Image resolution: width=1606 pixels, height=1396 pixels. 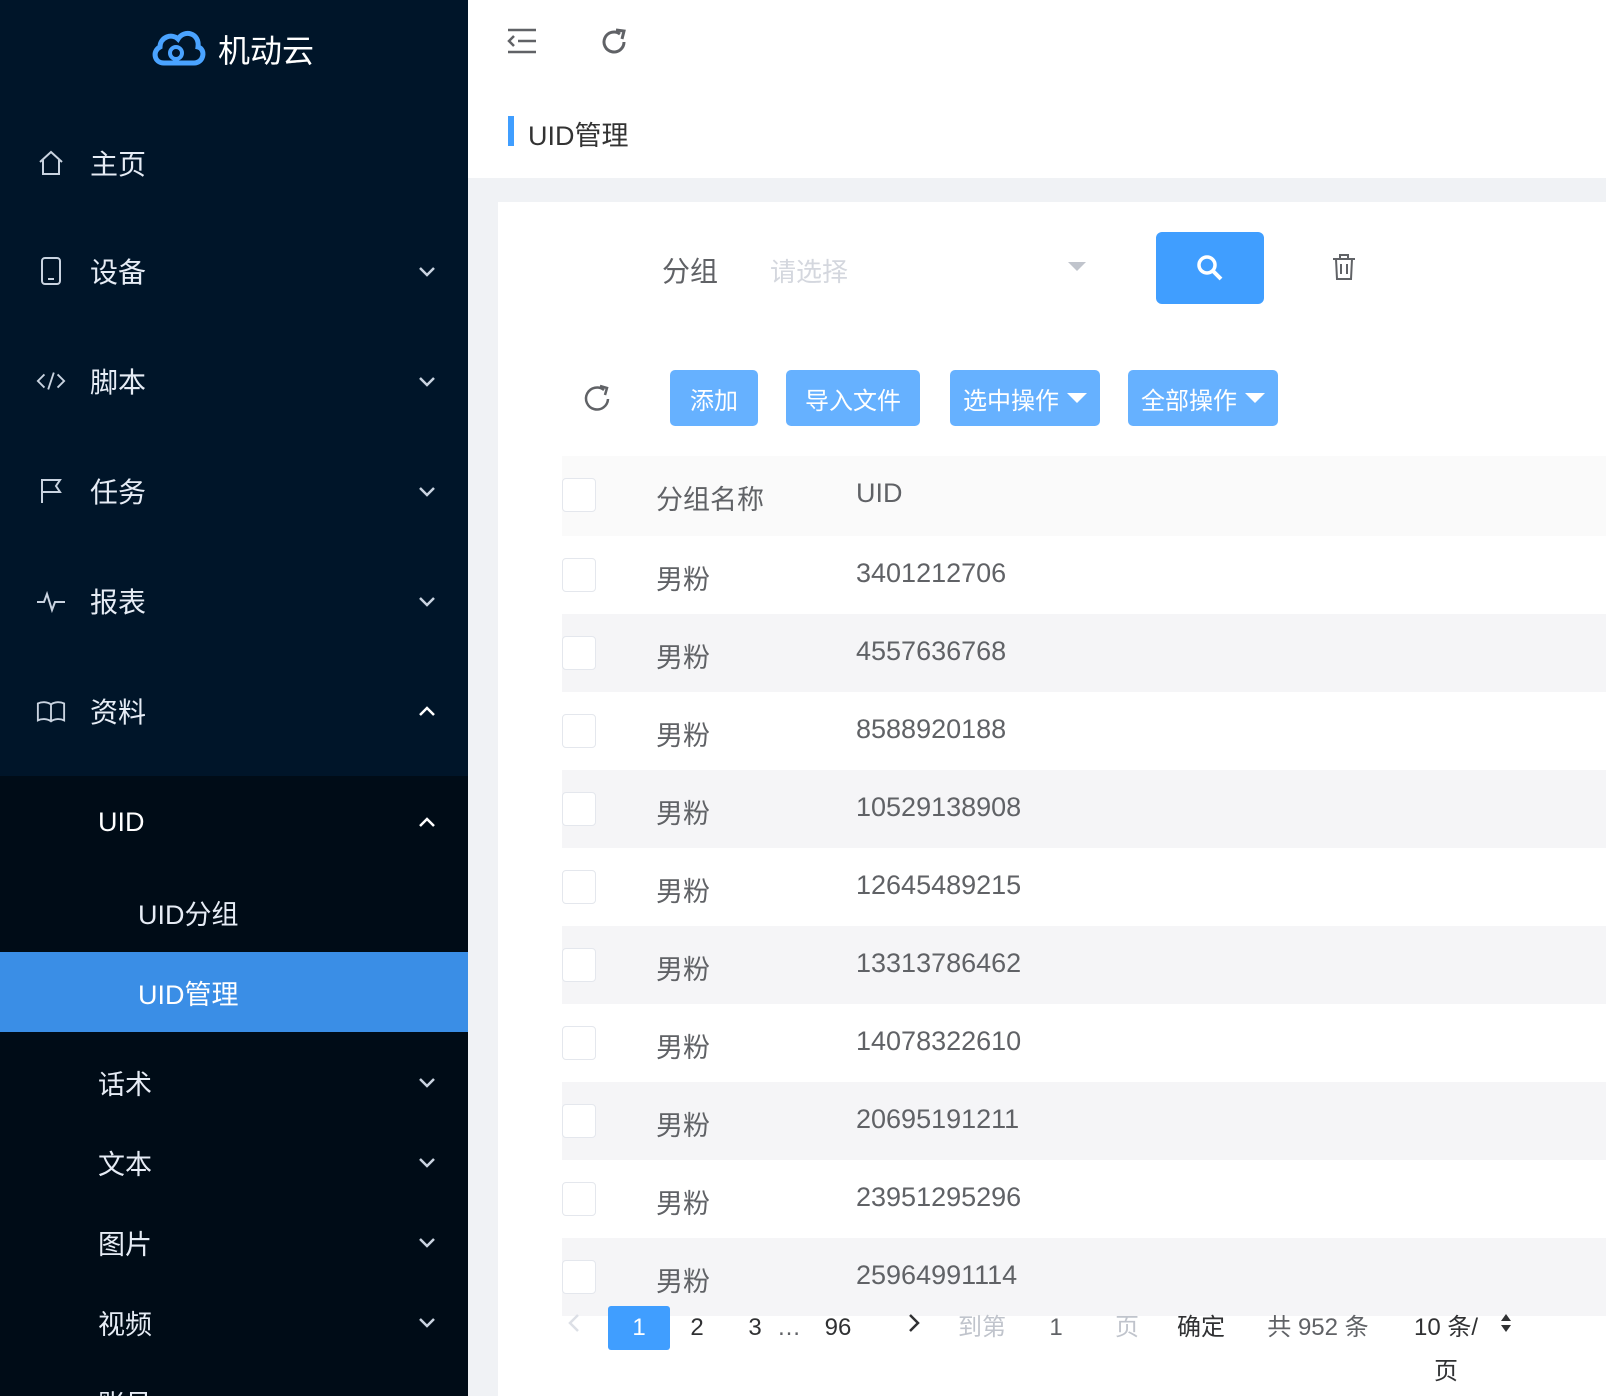 I want to click on book-icon, so click(x=51, y=711).